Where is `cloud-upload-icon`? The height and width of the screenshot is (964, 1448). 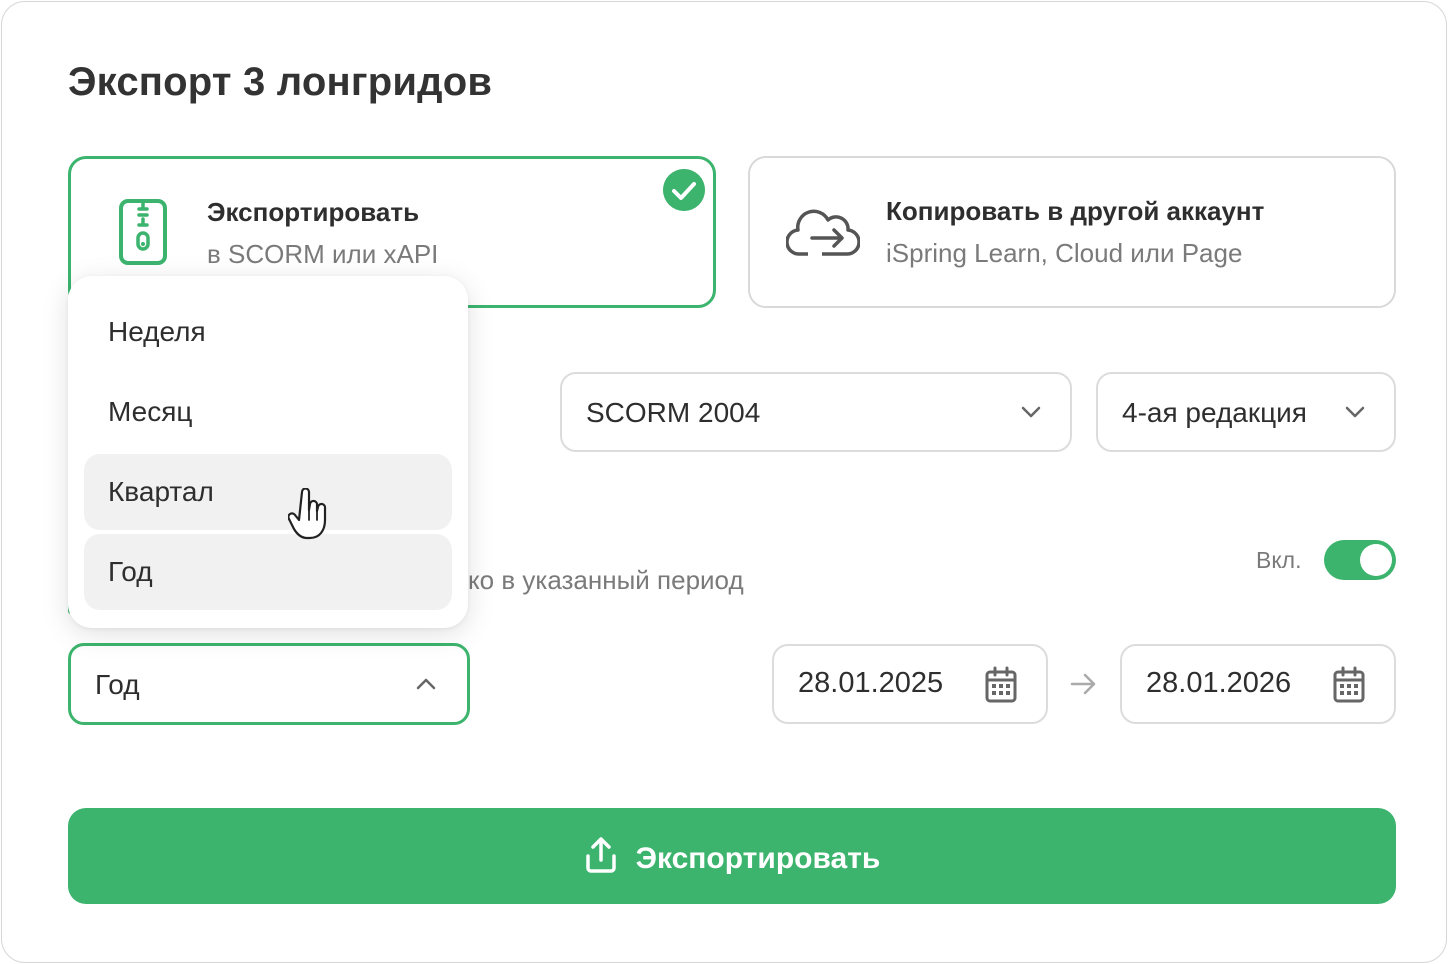
cloud-upload-icon is located at coordinates (823, 232).